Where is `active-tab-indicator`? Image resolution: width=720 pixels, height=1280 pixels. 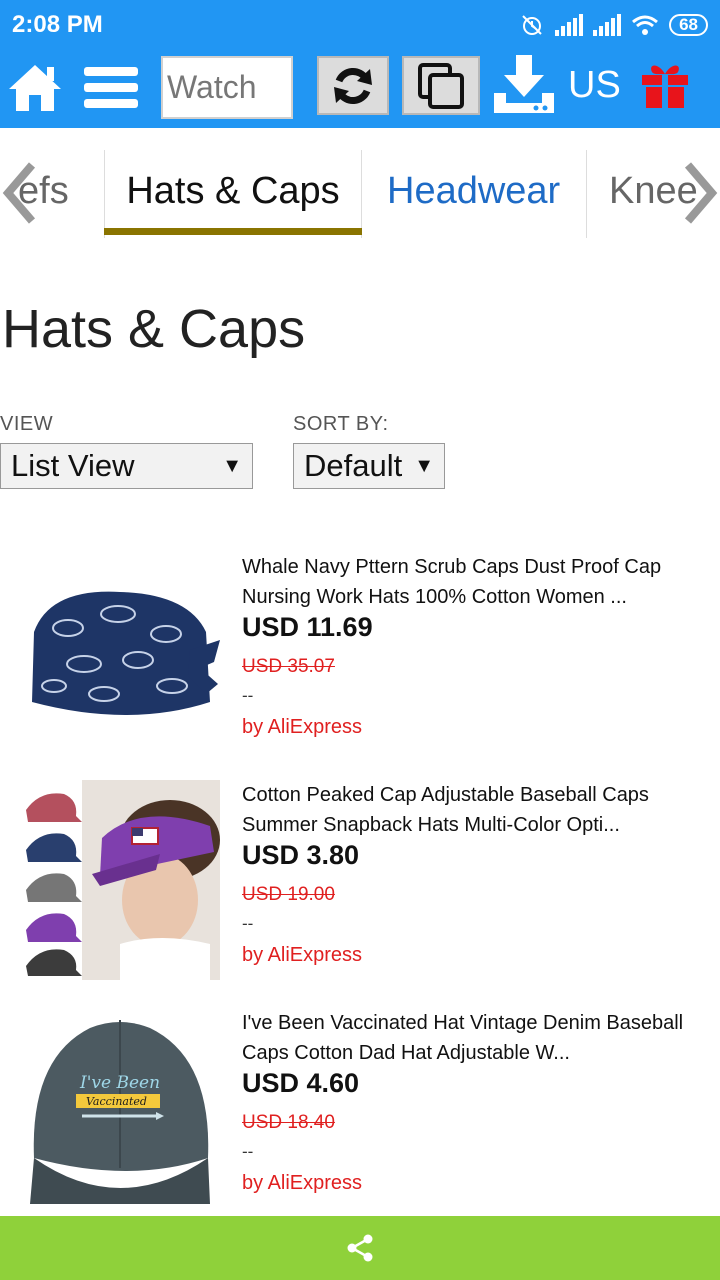 active-tab-indicator is located at coordinates (233, 231).